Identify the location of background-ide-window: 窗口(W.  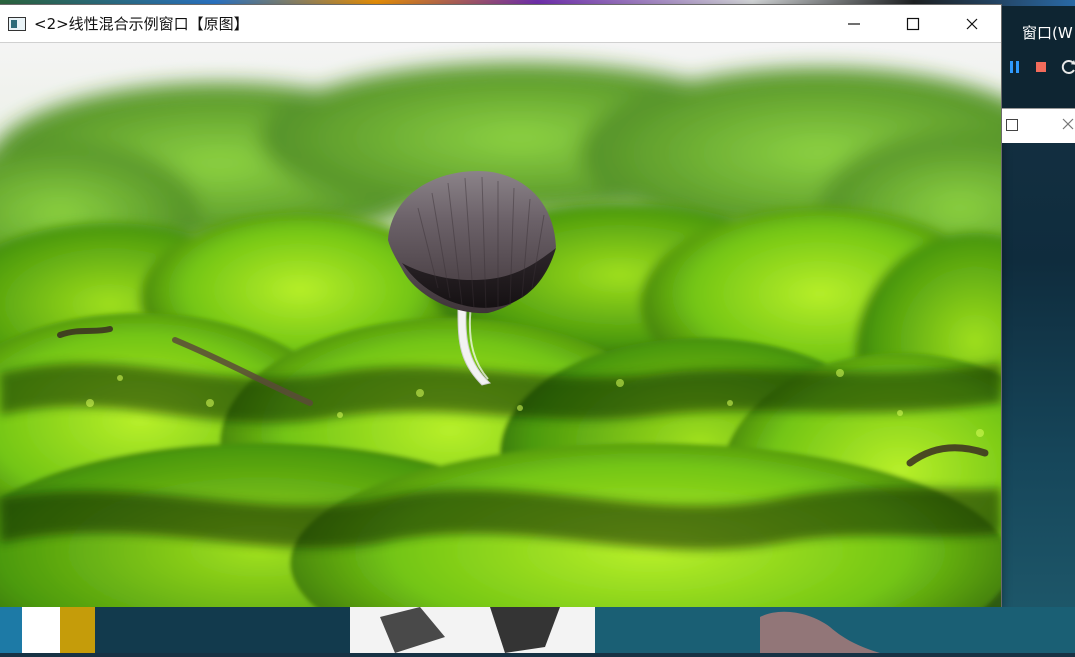
(1038, 74).